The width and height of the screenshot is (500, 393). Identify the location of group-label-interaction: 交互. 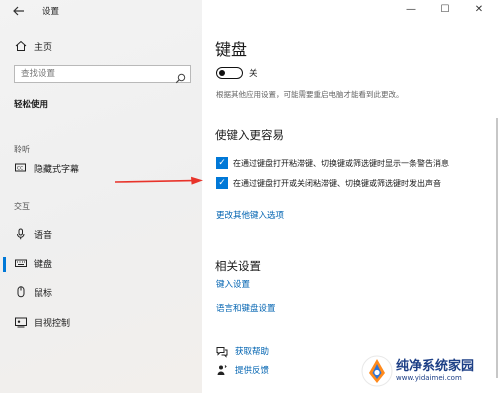
(22, 206).